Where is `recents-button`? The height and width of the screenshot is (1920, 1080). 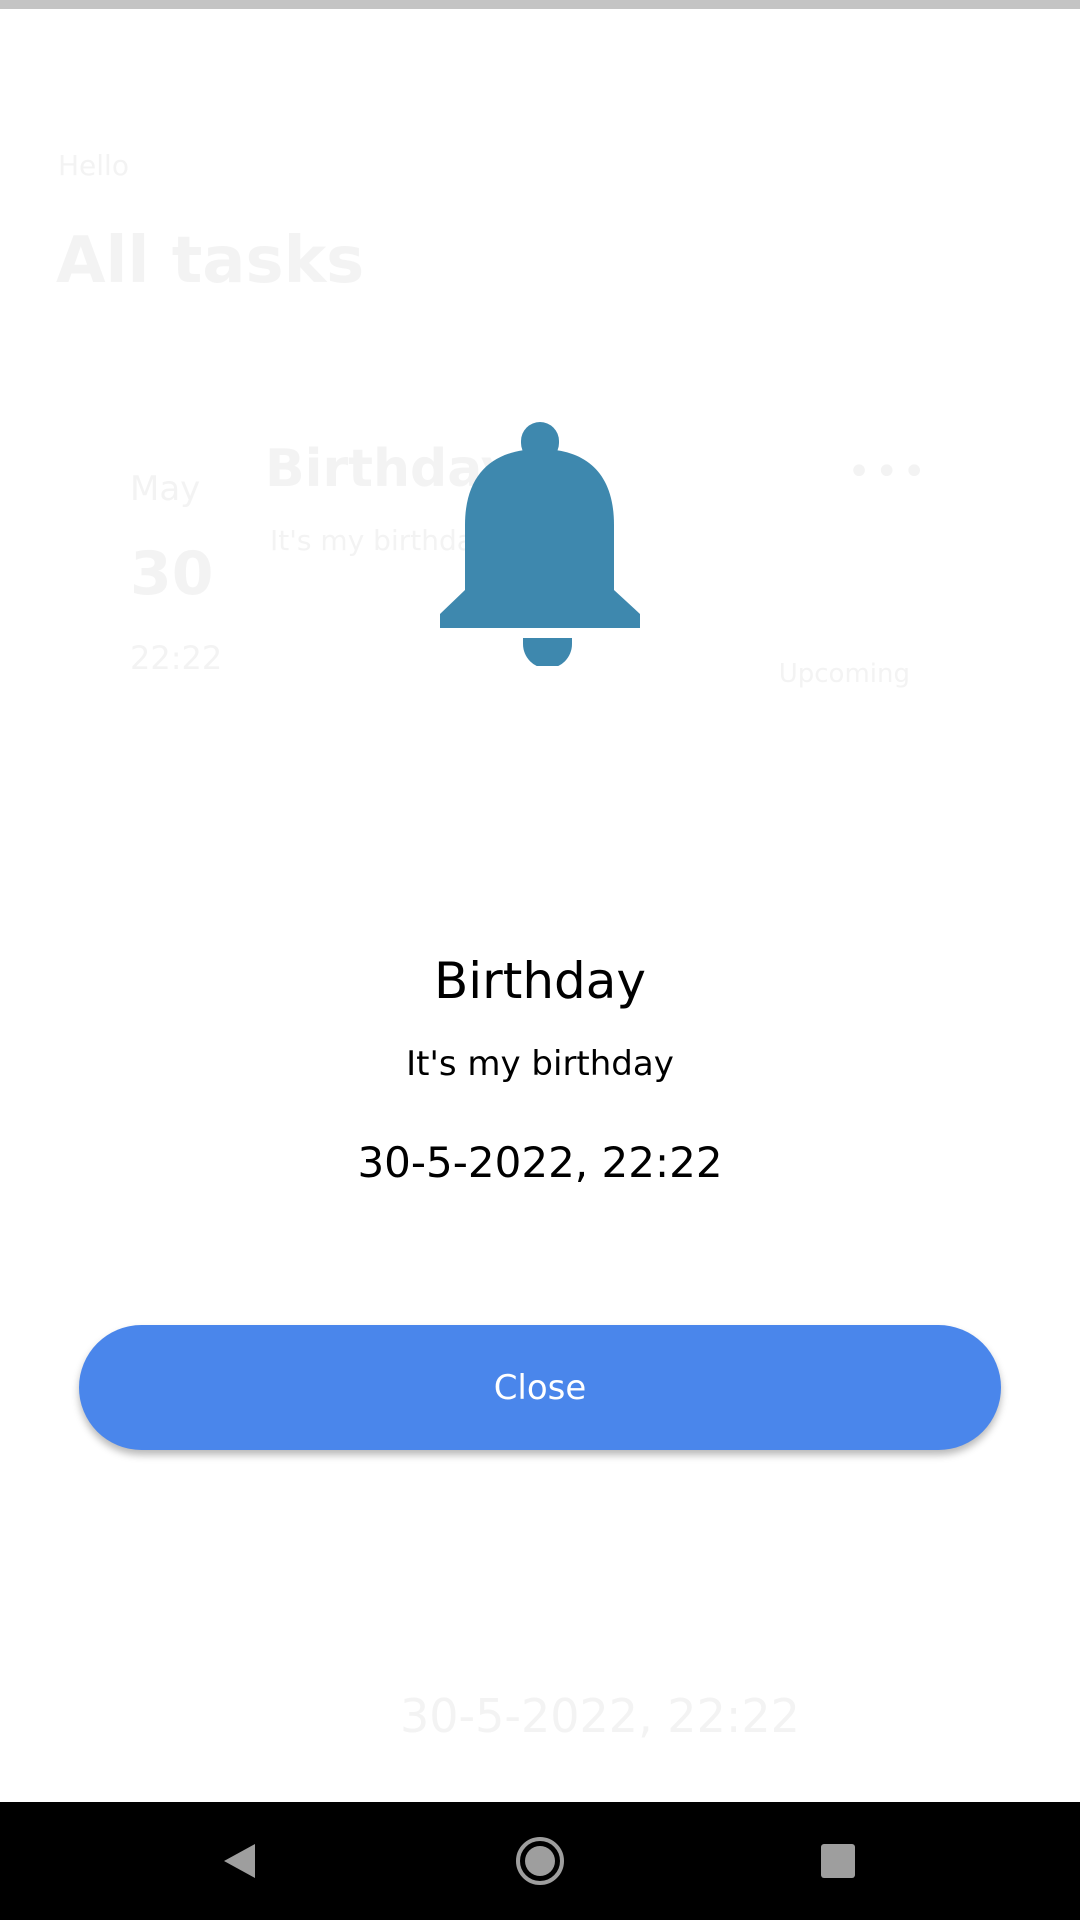
recents-button is located at coordinates (838, 1861).